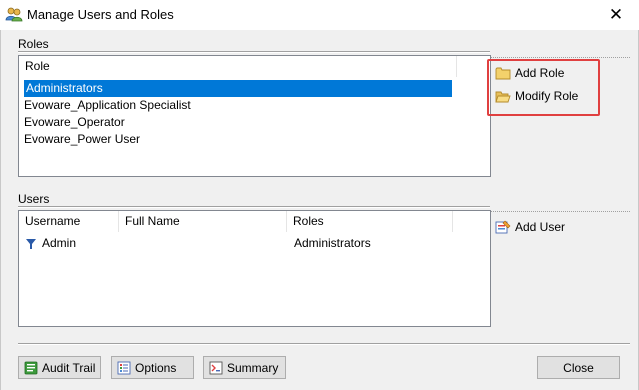  I want to click on open-folder-icon, so click(503, 97).